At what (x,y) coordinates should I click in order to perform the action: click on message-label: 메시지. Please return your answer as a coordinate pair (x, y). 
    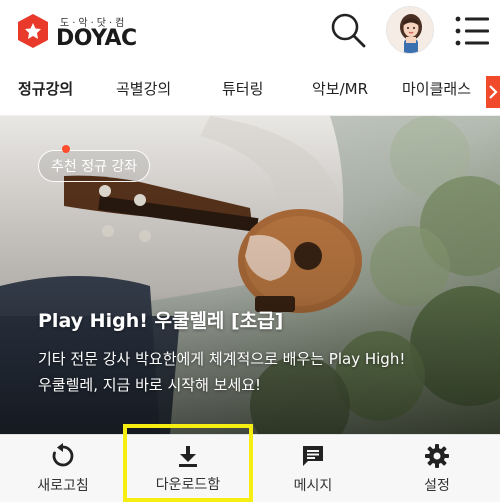
    Looking at the image, I should click on (313, 486).